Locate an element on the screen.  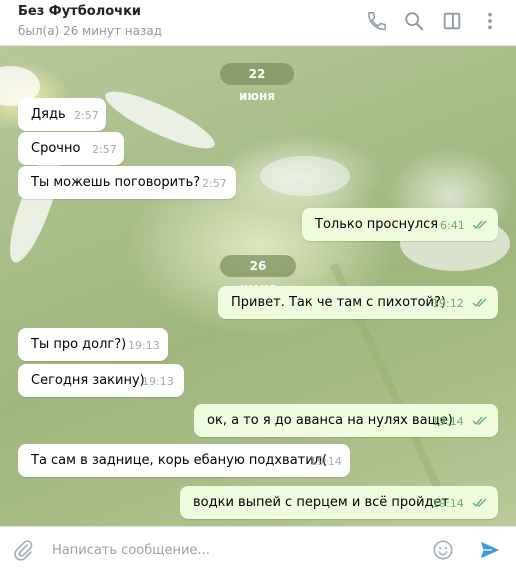
chat-header: Без Футболочки был(а) 26 минут назад is located at coordinates (258, 23).